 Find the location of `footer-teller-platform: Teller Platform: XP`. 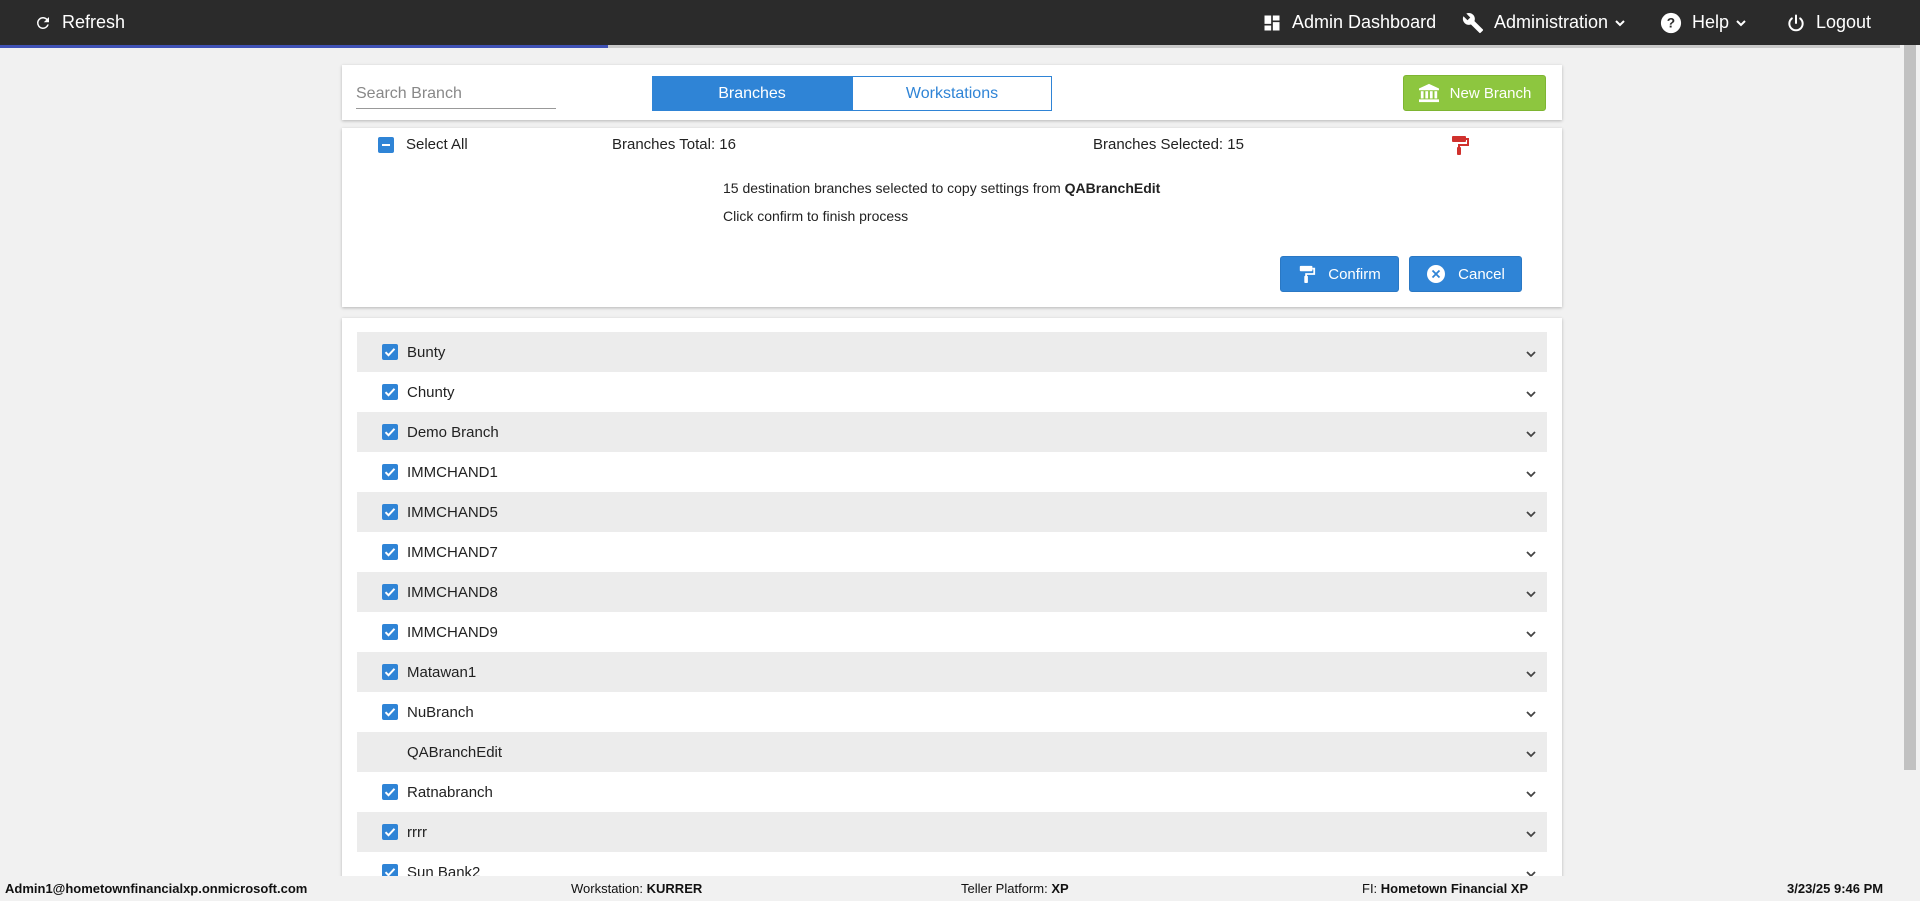

footer-teller-platform: Teller Platform: XP is located at coordinates (1015, 888).